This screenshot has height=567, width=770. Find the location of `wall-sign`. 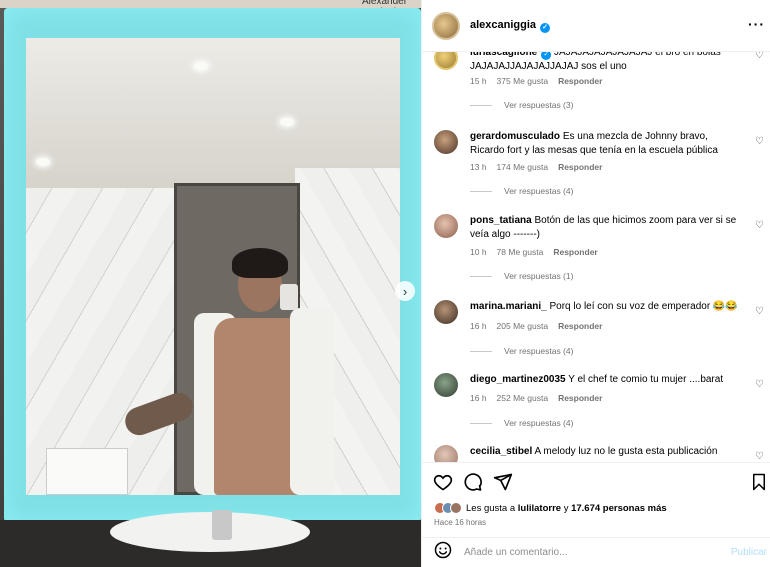

wall-sign is located at coordinates (87, 471).